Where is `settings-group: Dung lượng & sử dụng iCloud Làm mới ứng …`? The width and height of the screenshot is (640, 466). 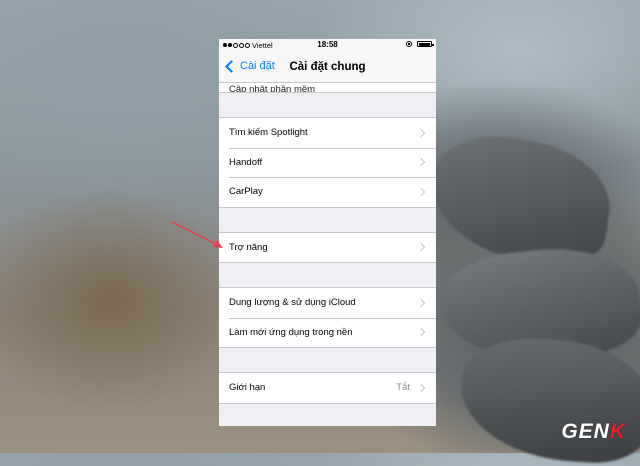 settings-group: Dung lượng & sử dụng iCloud Làm mới ứng … is located at coordinates (327, 317).